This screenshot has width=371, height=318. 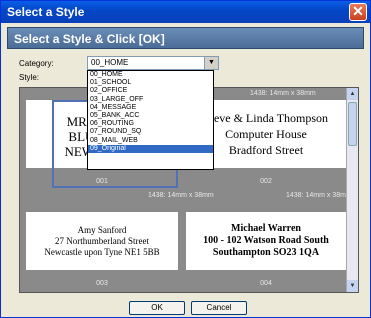 I want to click on chevron-up-icon: ▲, so click(x=352, y=94).